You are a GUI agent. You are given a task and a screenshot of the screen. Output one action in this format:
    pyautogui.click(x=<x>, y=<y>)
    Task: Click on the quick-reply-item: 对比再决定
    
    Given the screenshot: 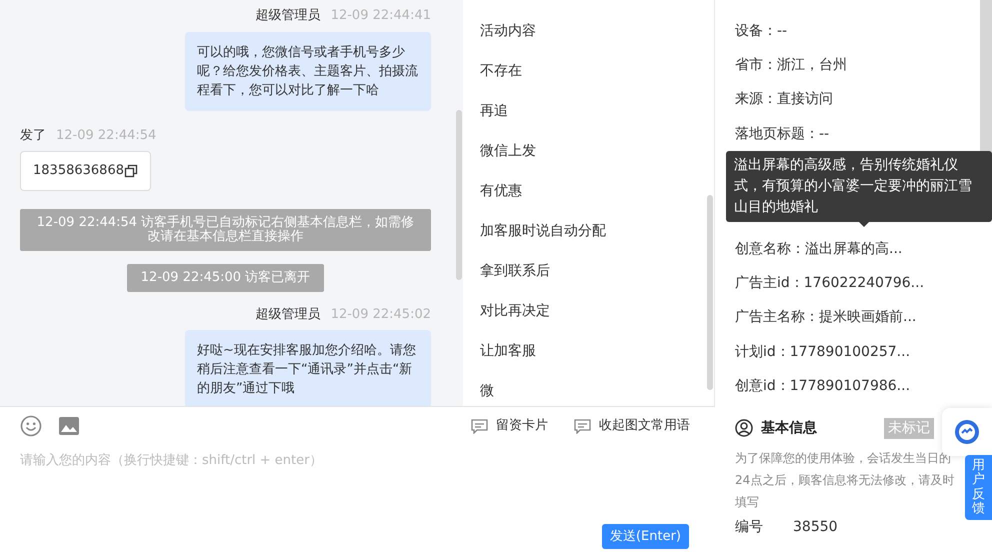 What is the action you would take?
    pyautogui.click(x=588, y=311)
    